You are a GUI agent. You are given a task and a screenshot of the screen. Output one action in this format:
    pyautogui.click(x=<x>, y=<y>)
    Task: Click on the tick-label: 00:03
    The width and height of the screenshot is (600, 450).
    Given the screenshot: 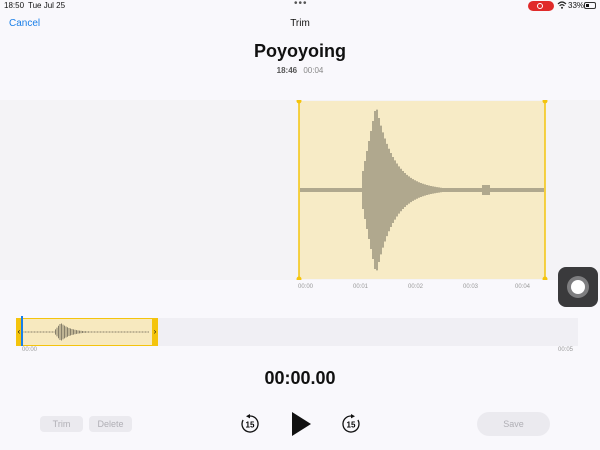 What is the action you would take?
    pyautogui.click(x=471, y=287)
    